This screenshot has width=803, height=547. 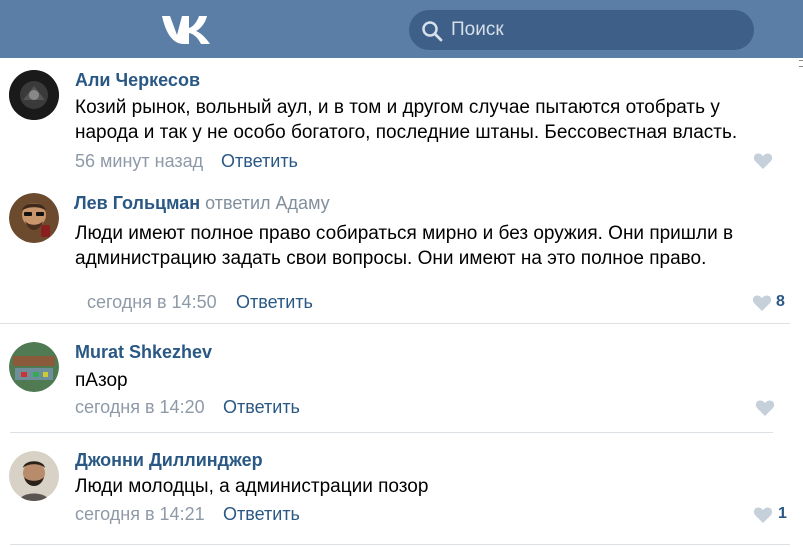 I want to click on vk-logo-icon, so click(x=186, y=29).